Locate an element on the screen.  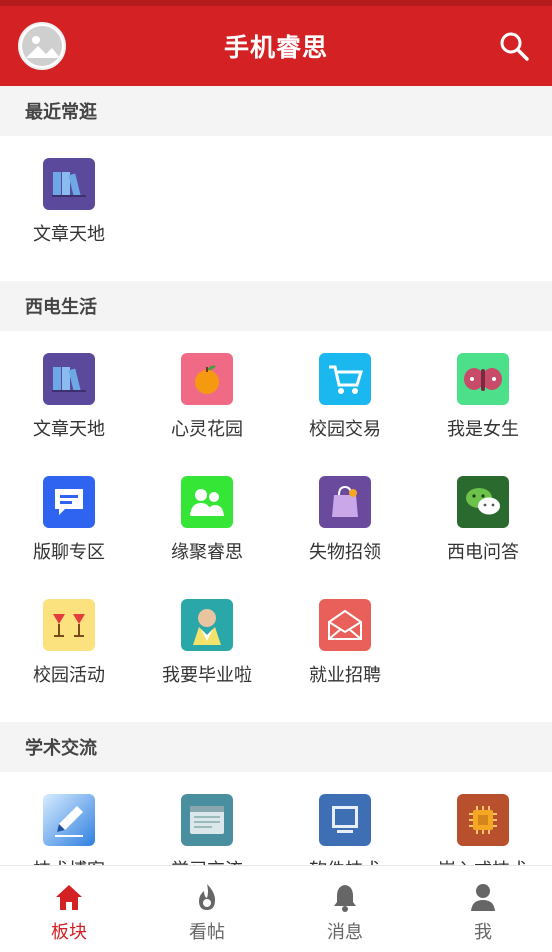
people-icon is located at coordinates (207, 502).